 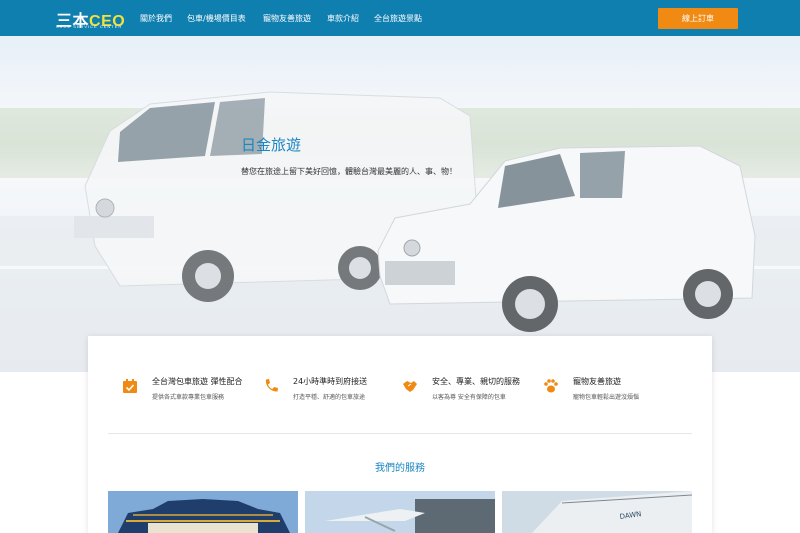 What do you see at coordinates (469, 397) in the screenshot?
I see `feature-desc: 以客為尊 安全有保障的包車` at bounding box center [469, 397].